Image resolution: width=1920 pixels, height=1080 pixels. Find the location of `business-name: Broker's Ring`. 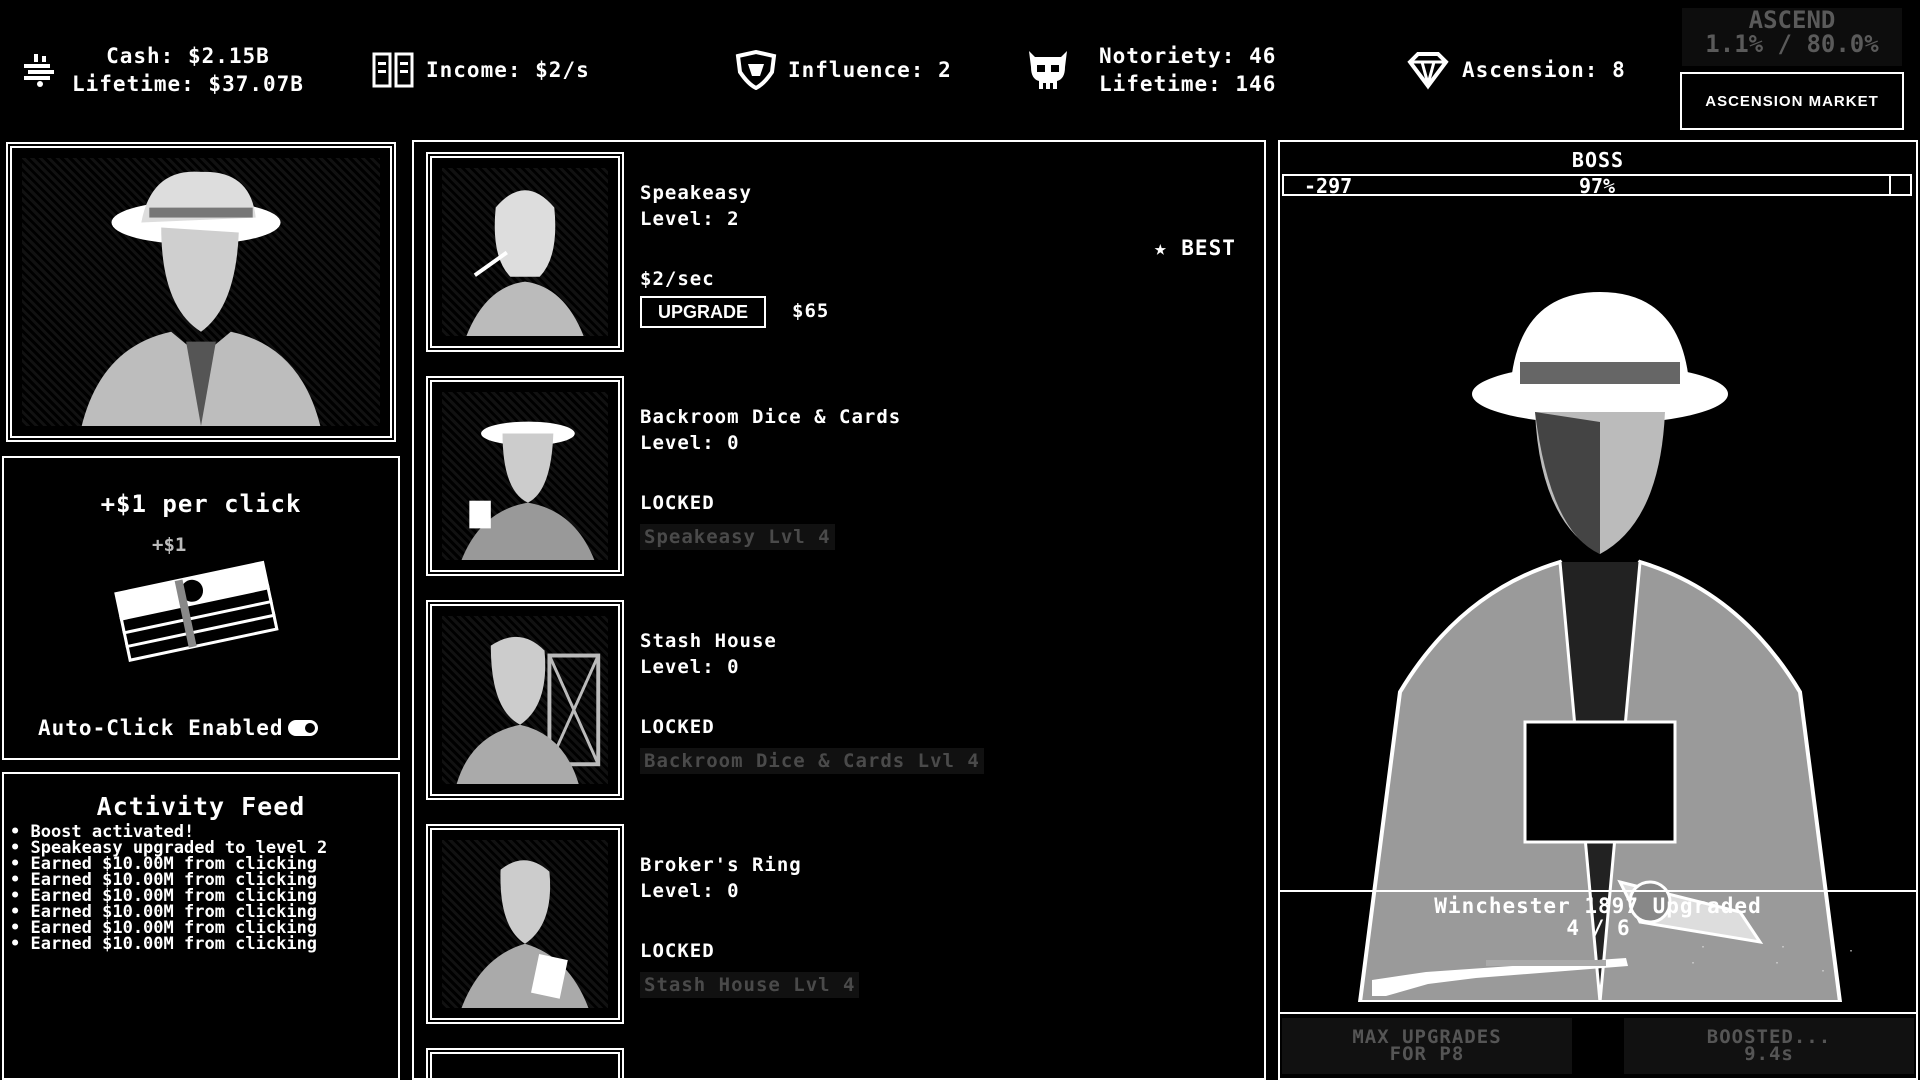

business-name: Broker's Ring is located at coordinates (721, 865).